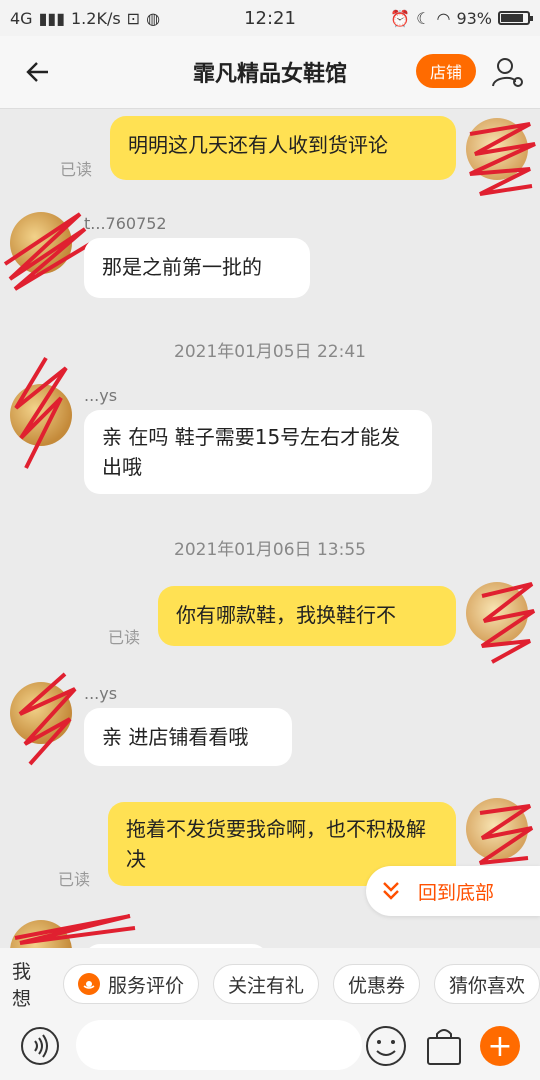  I want to click on chat-header: 霏凡精品女鞋馆 店铺, so click(270, 72).